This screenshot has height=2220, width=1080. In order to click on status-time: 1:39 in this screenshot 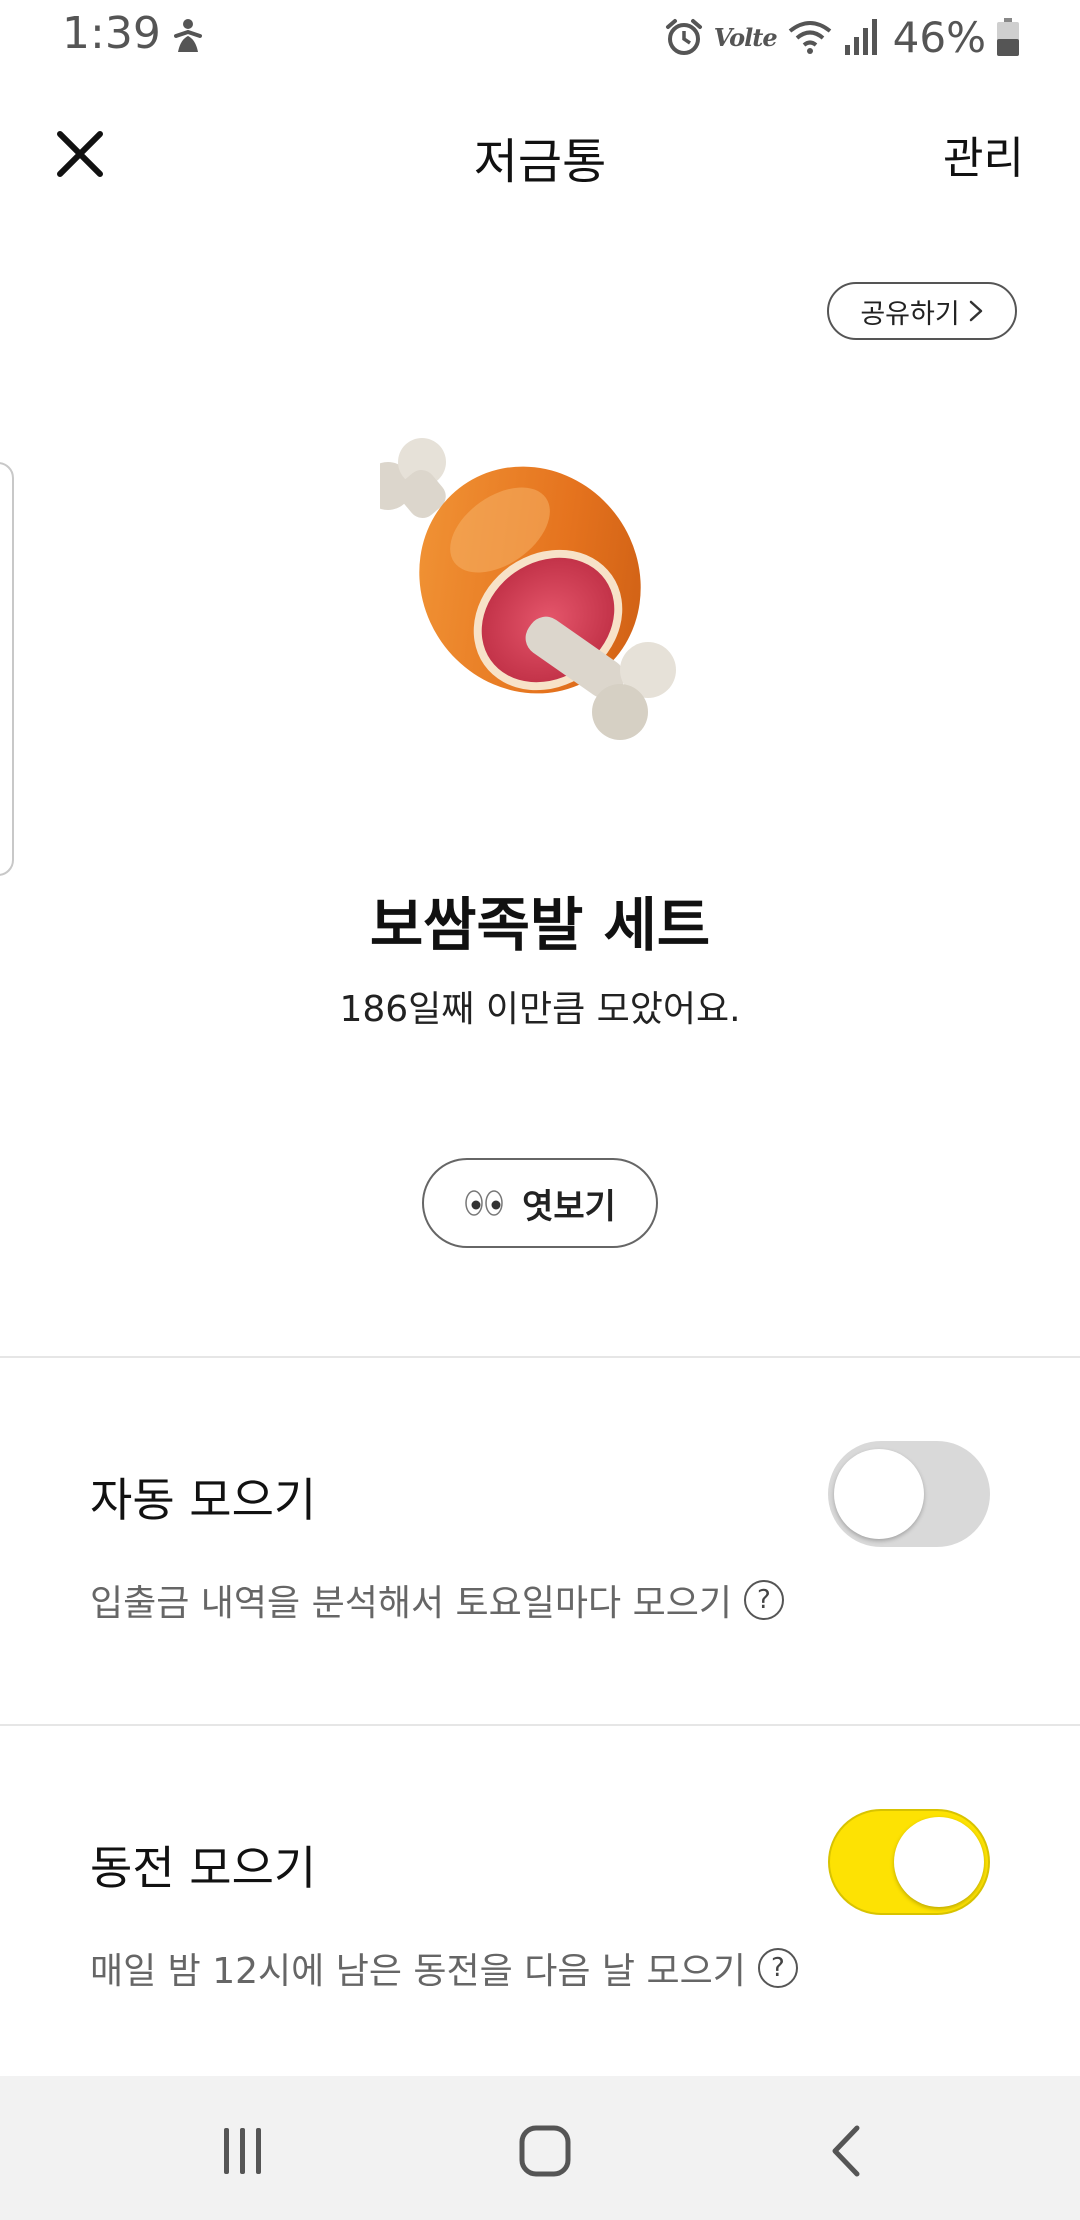, I will do `click(111, 33)`.